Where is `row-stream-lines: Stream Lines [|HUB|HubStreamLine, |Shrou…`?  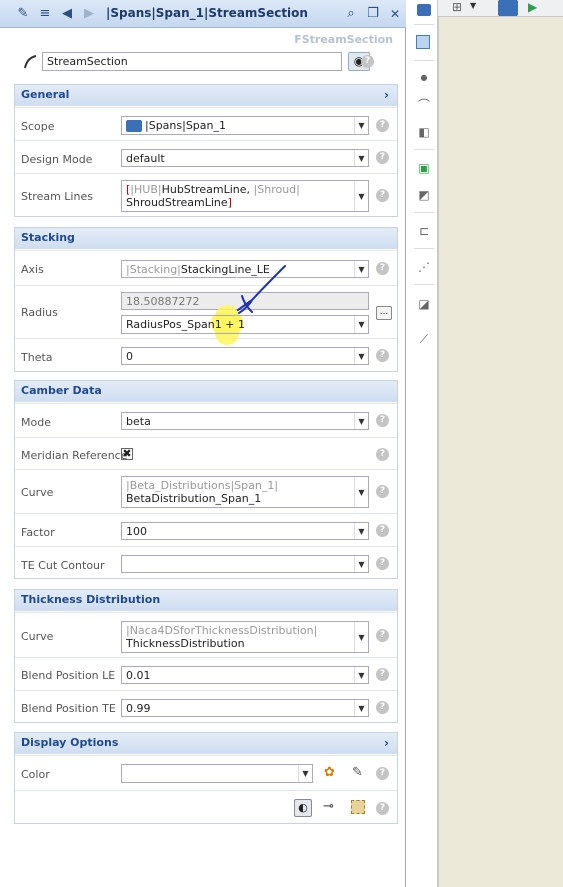
row-stream-lines: Stream Lines [|HUB|HubStreamLine, |Shrou… is located at coordinates (206, 195).